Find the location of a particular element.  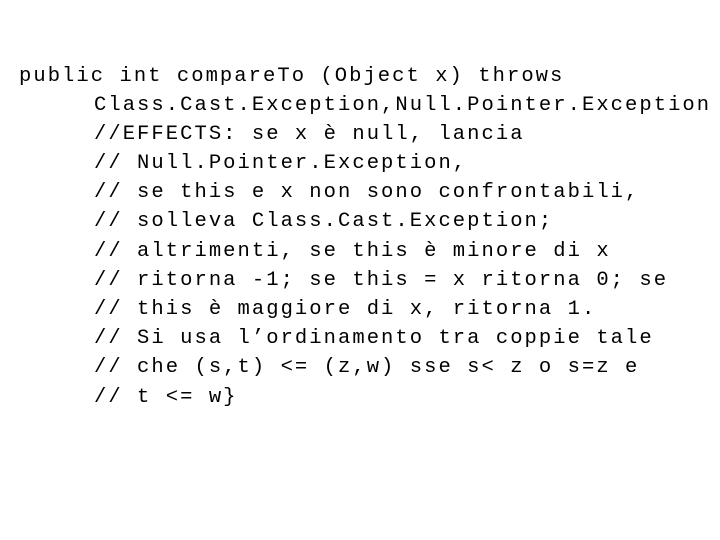

code-line: // altrimenti, se this è minore di x is located at coordinates (352, 251).